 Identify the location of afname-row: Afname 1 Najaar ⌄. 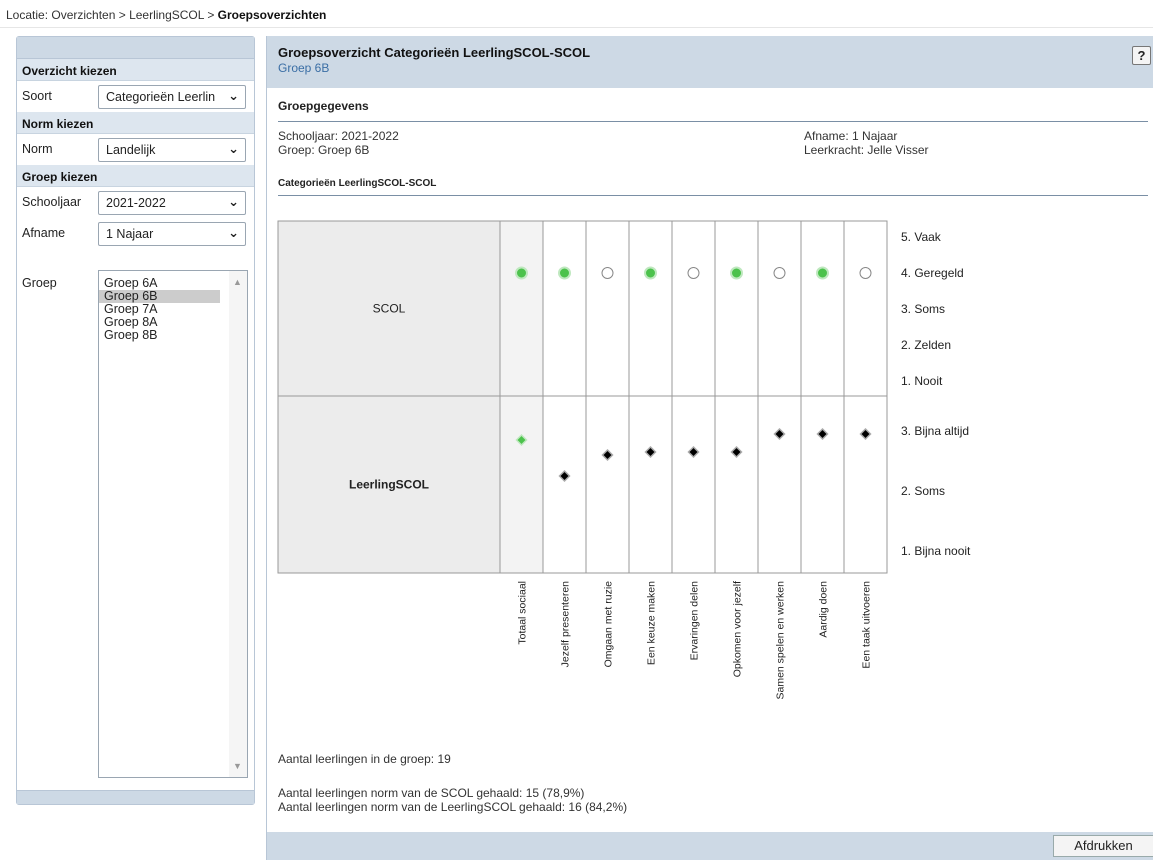
(135, 233).